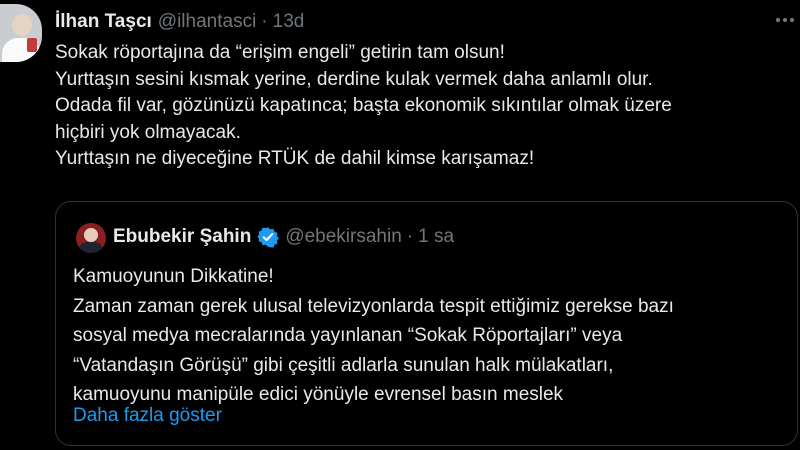  I want to click on tweet-timestamp: 13d, so click(289, 22).